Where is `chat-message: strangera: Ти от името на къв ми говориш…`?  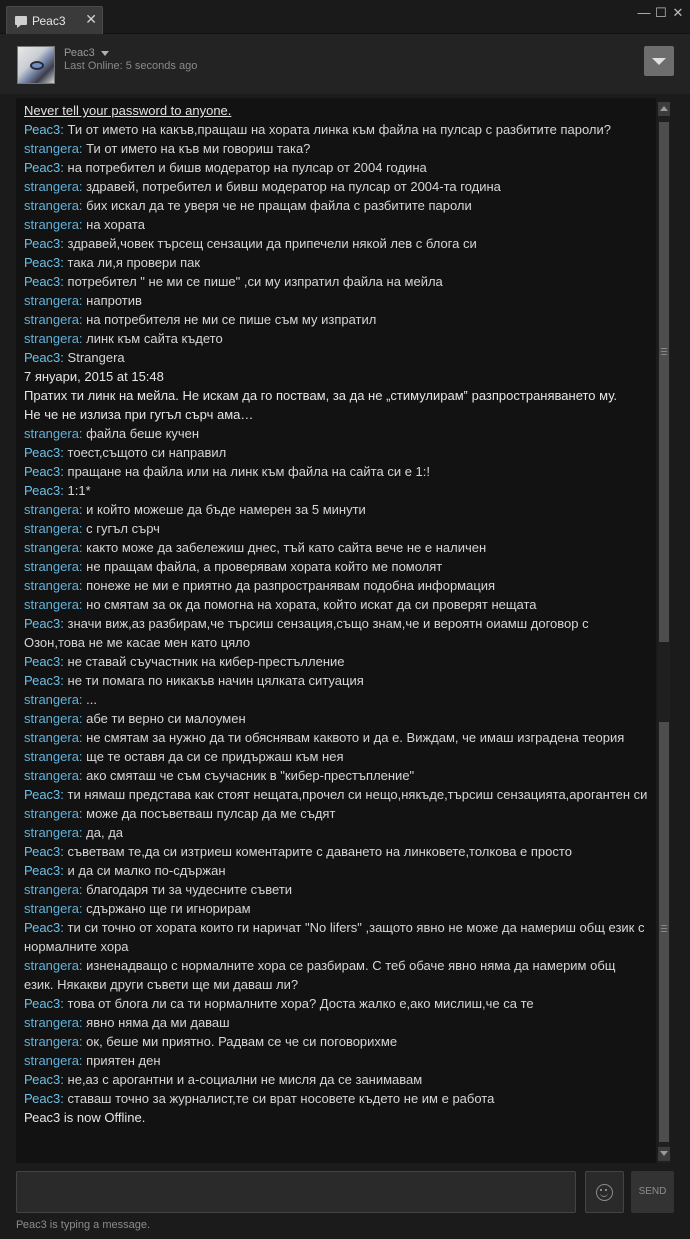 chat-message: strangera: Ти от името на къв ми говориш… is located at coordinates (167, 148).